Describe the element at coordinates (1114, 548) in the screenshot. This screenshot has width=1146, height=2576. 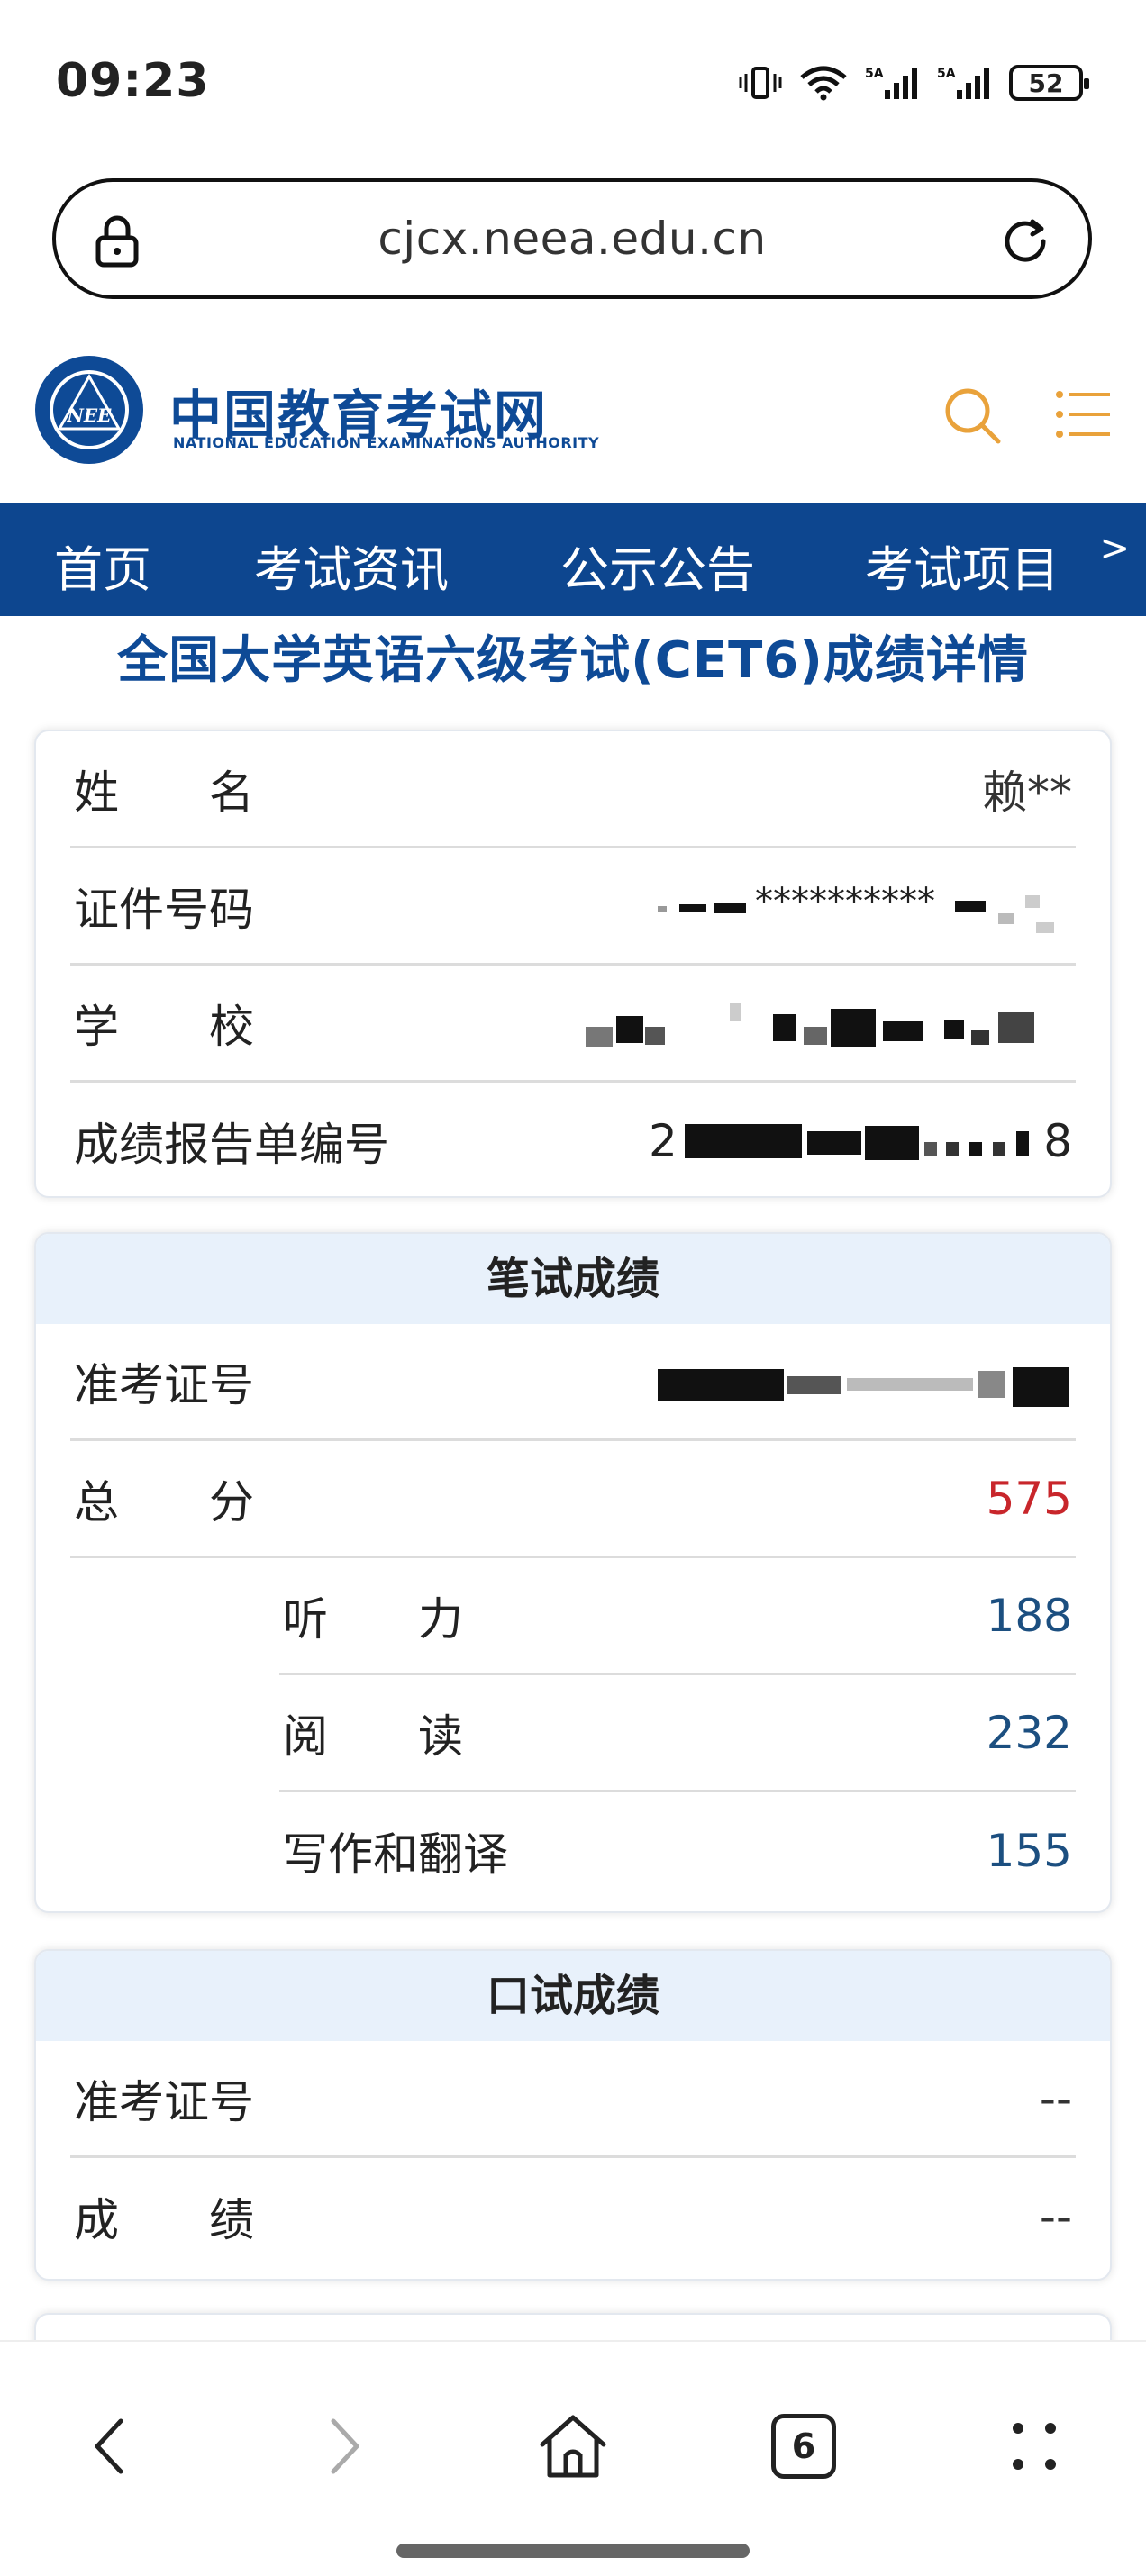
I see `nav-more-arrow: >` at that location.